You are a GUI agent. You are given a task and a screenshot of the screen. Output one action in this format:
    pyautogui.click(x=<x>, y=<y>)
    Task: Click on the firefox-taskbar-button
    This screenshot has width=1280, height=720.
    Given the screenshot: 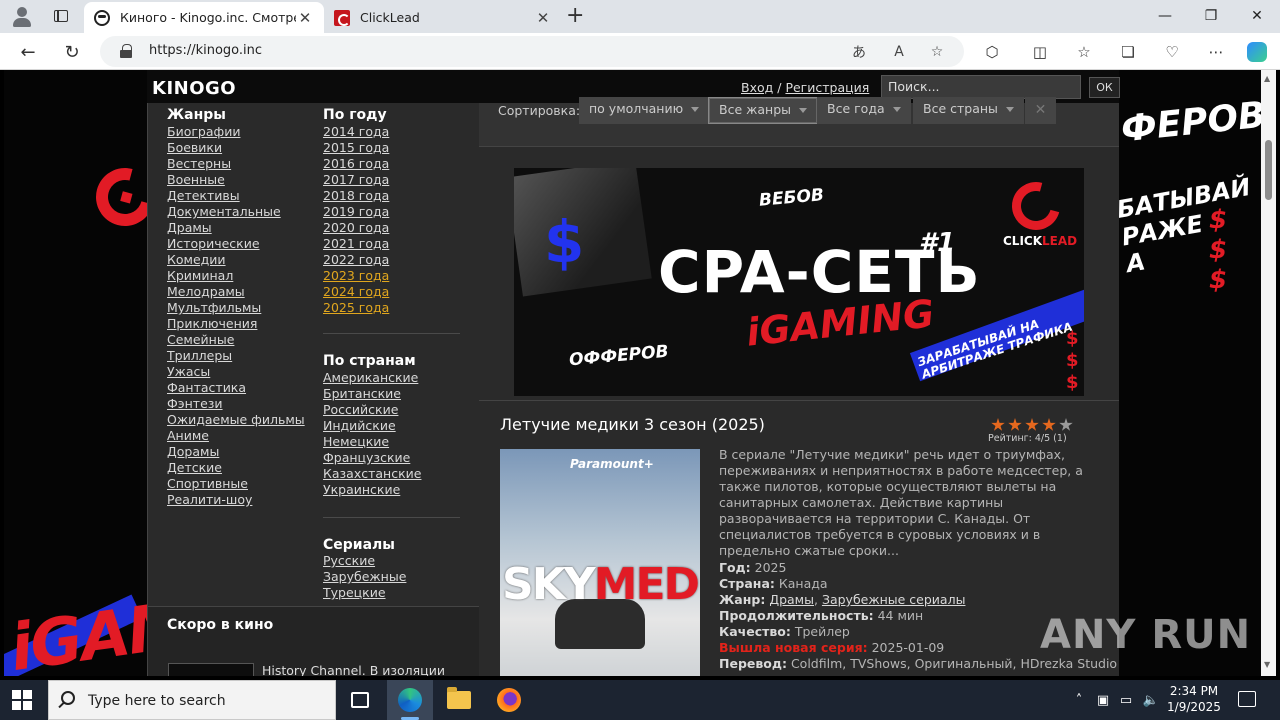 What is the action you would take?
    pyautogui.click(x=509, y=700)
    